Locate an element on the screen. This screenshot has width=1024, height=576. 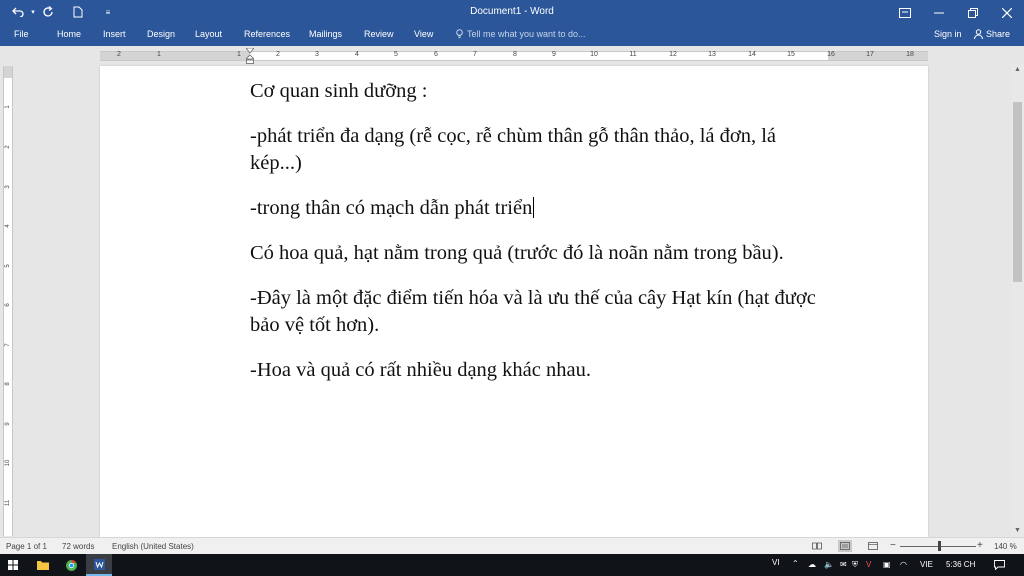
tab-insert: Insert is located at coordinates (114, 34).